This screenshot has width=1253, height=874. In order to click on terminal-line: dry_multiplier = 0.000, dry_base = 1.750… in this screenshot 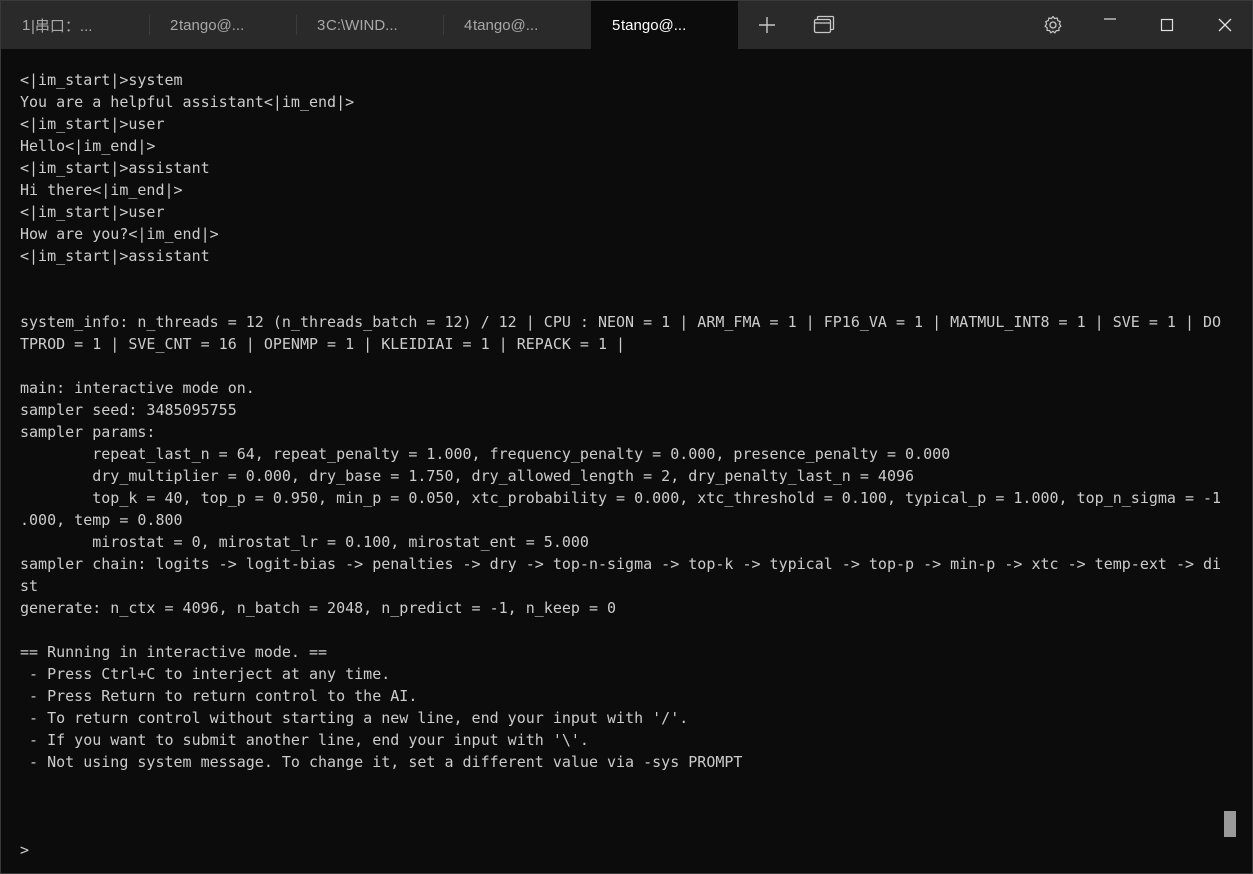, I will do `click(467, 476)`.